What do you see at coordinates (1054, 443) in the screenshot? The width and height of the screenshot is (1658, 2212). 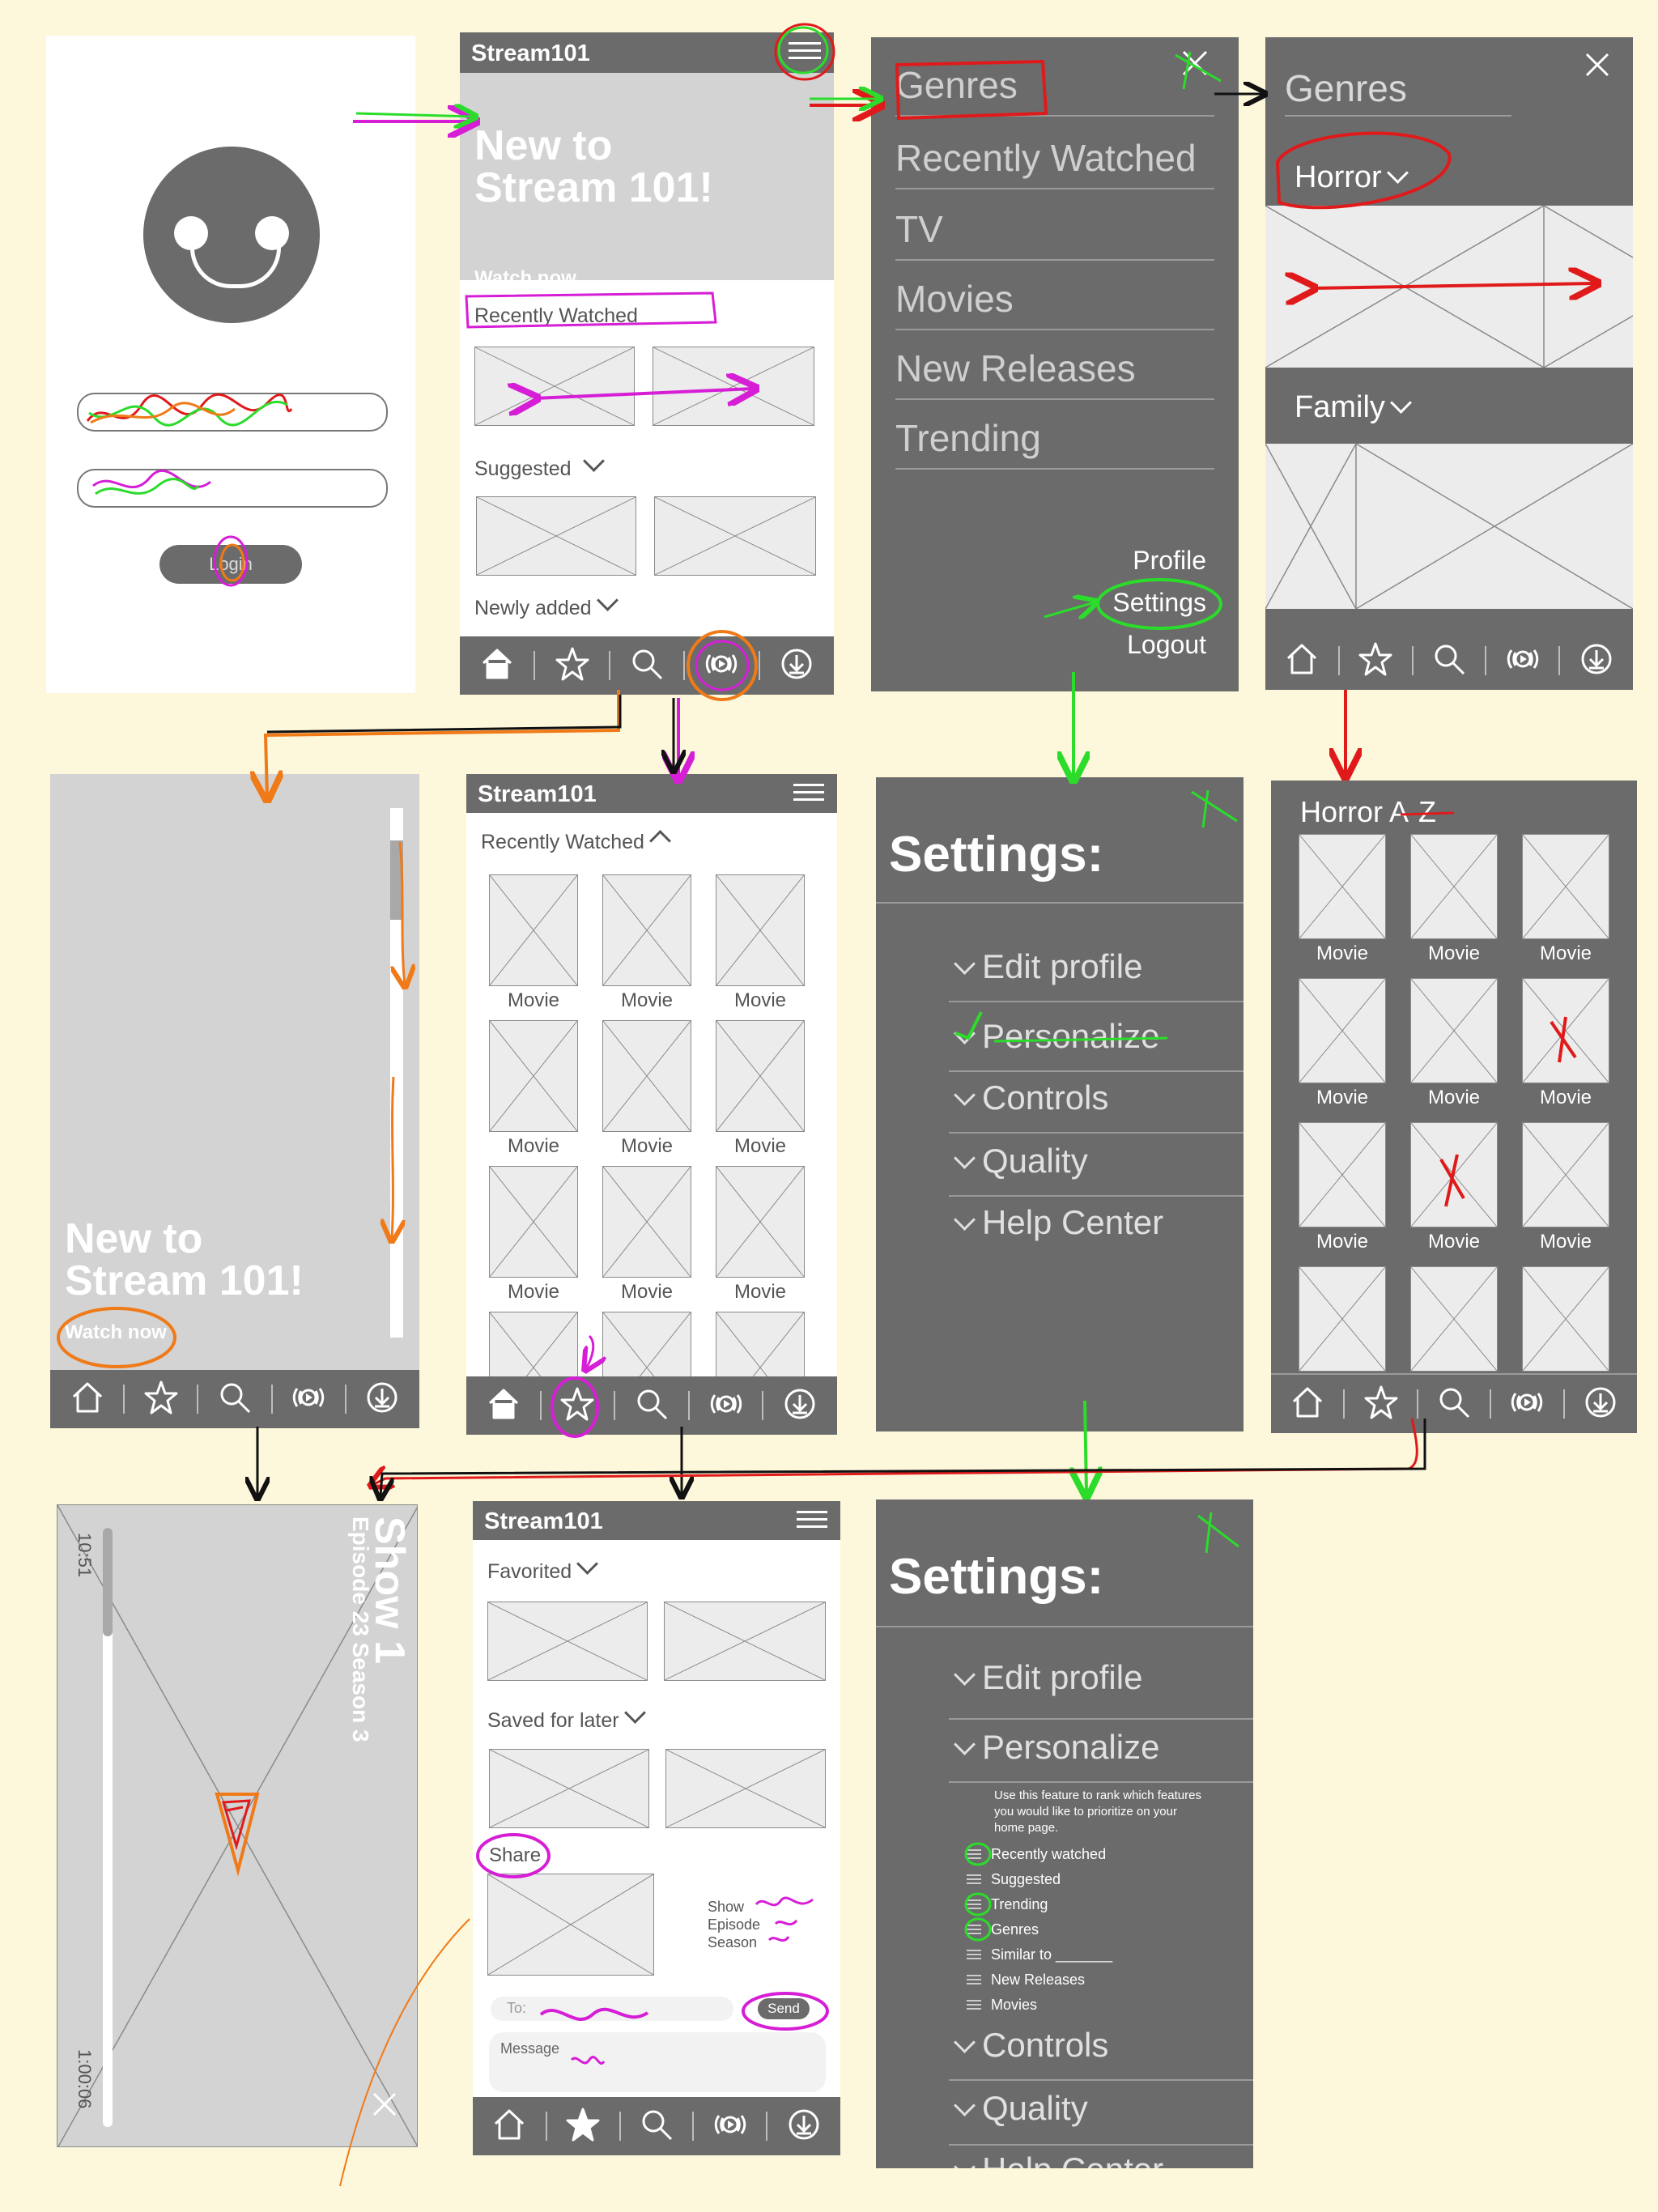 I see `menu-item-trending: Trending` at bounding box center [1054, 443].